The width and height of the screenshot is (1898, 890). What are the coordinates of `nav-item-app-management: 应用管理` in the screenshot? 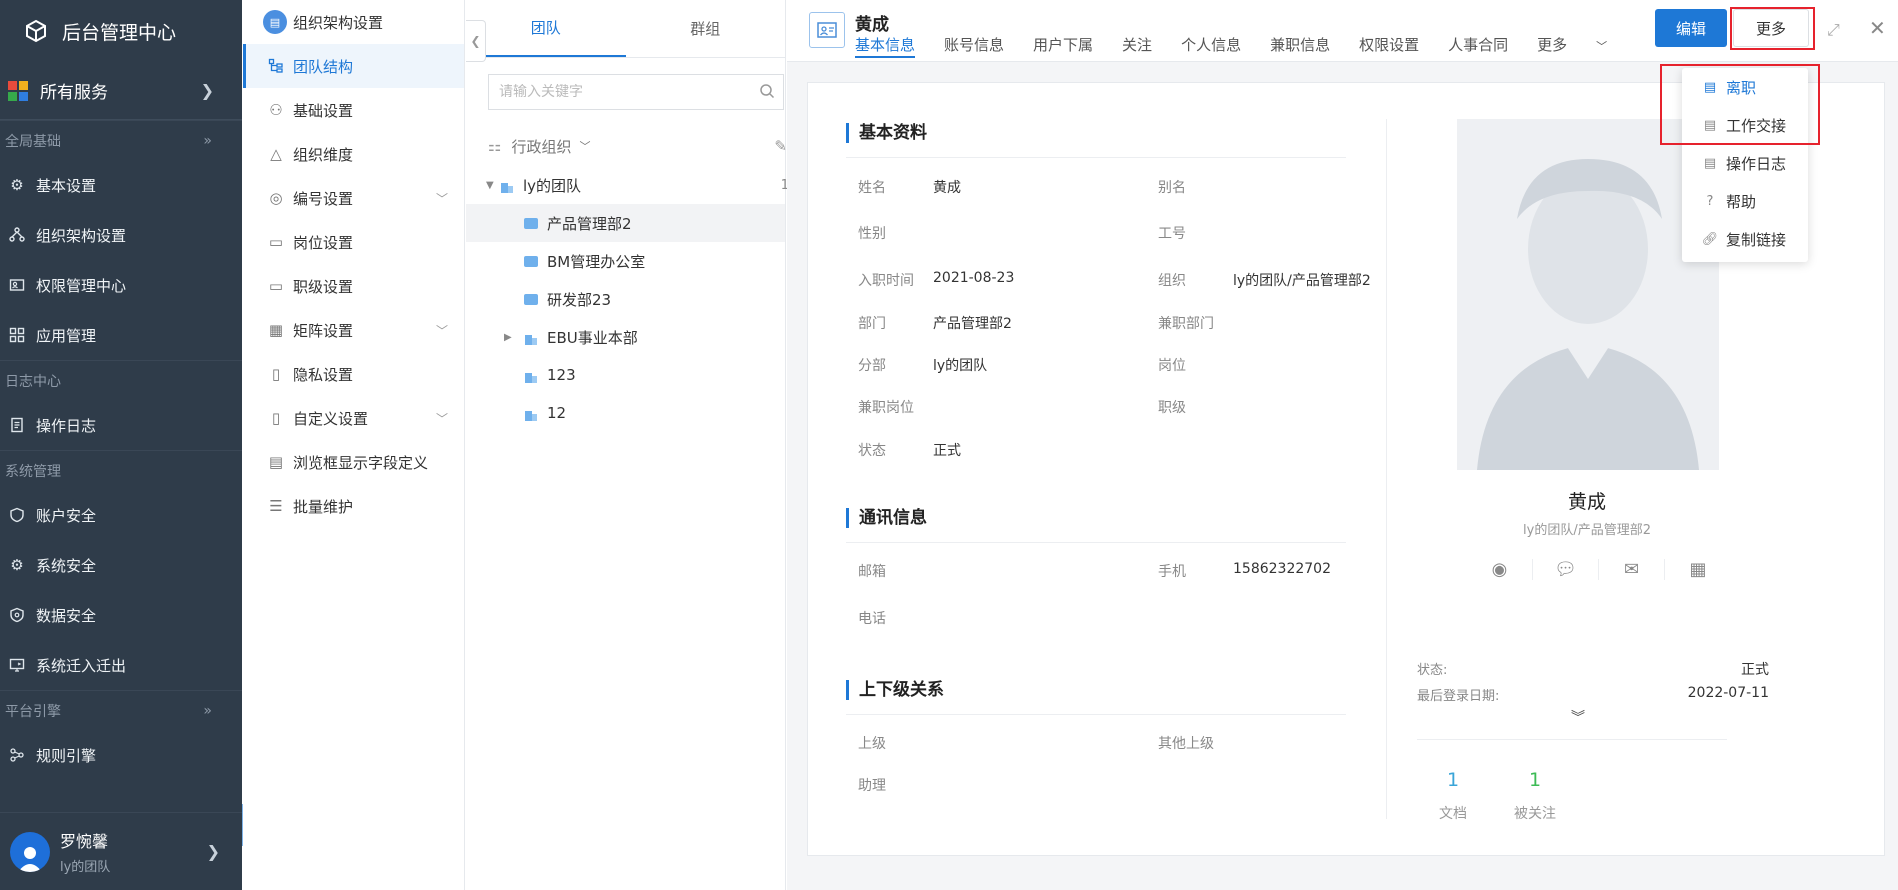 It's located at (121, 335).